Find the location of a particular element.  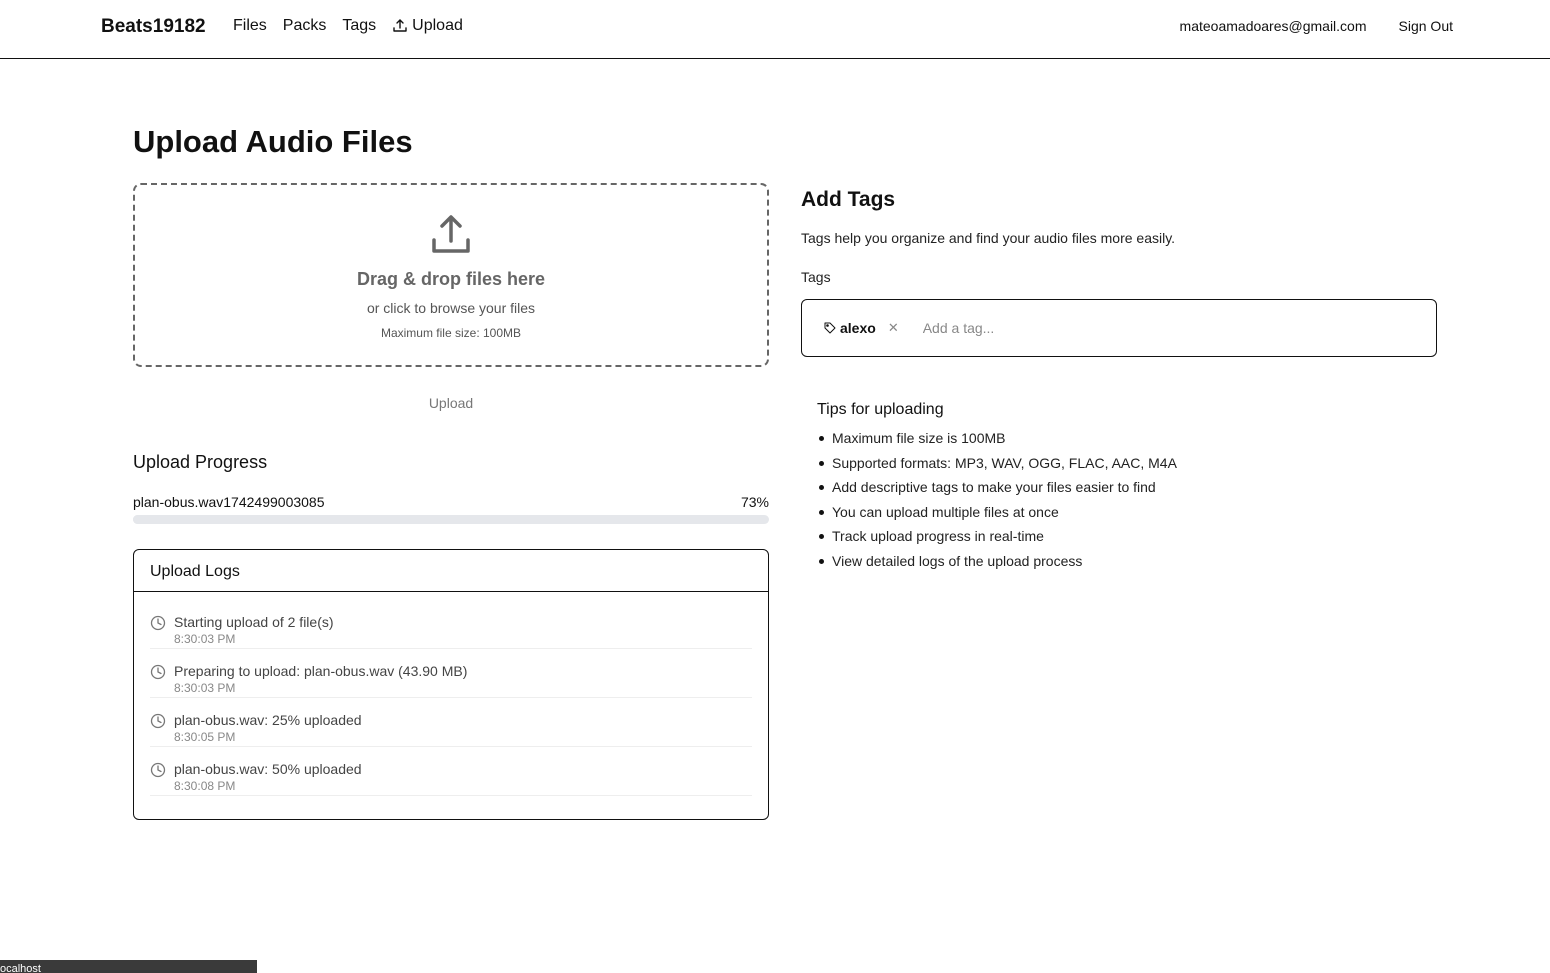

add-tags-title: Add Tags is located at coordinates (848, 199).